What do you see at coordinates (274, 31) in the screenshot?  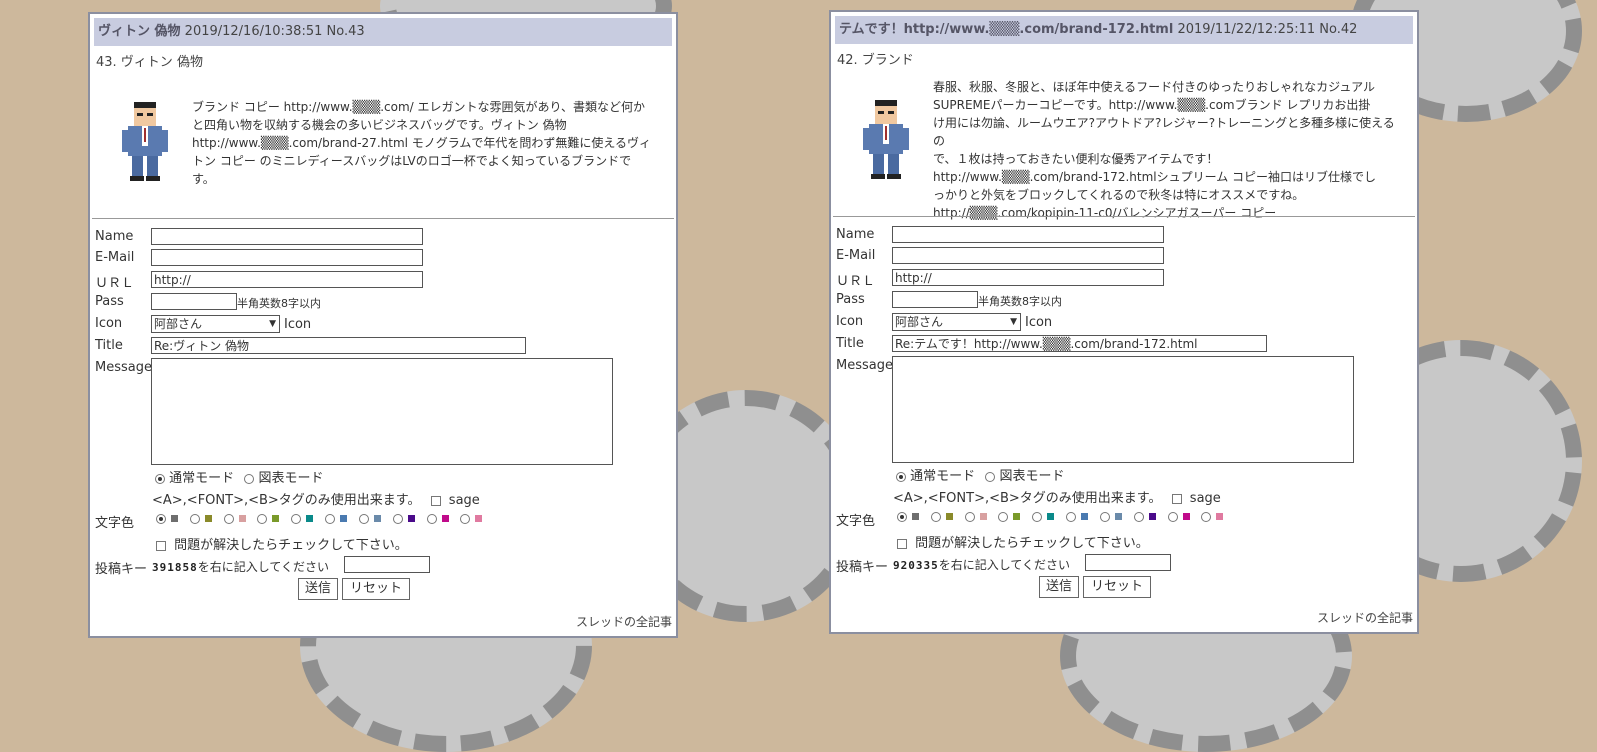 I see `post-header-meta: 2019/12/16/10:38:51 No.43` at bounding box center [274, 31].